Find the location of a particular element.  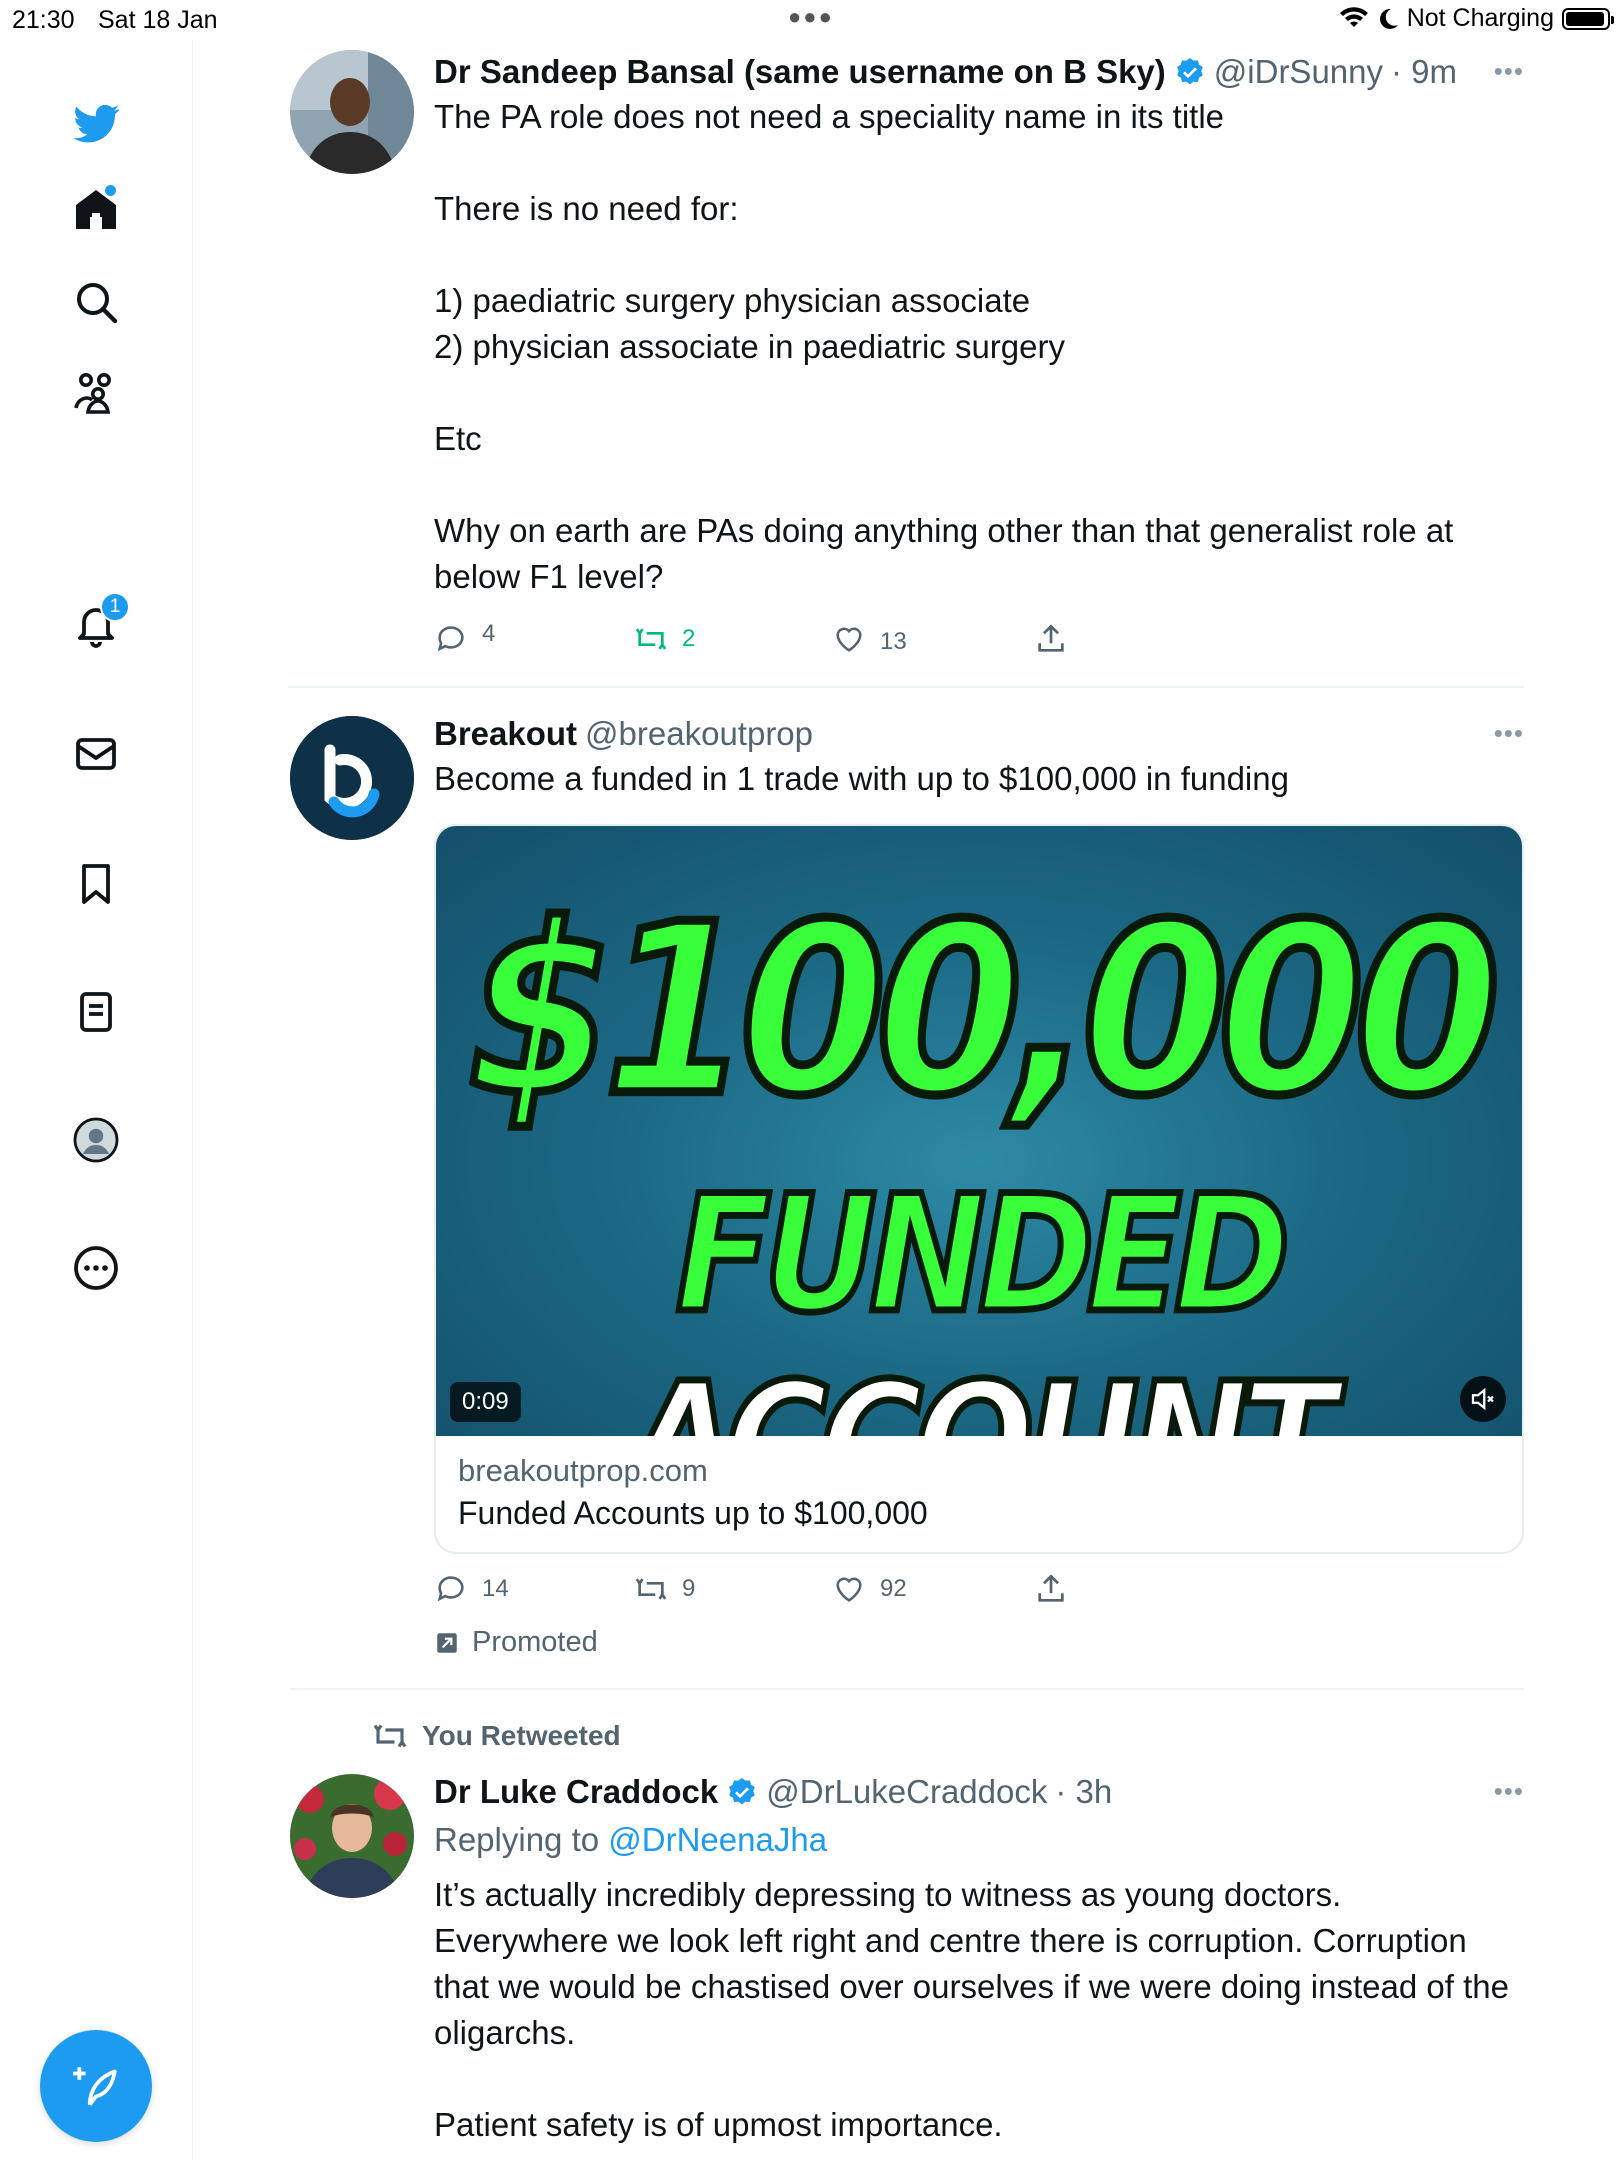

status-date: Sat 18 Jan is located at coordinates (158, 20).